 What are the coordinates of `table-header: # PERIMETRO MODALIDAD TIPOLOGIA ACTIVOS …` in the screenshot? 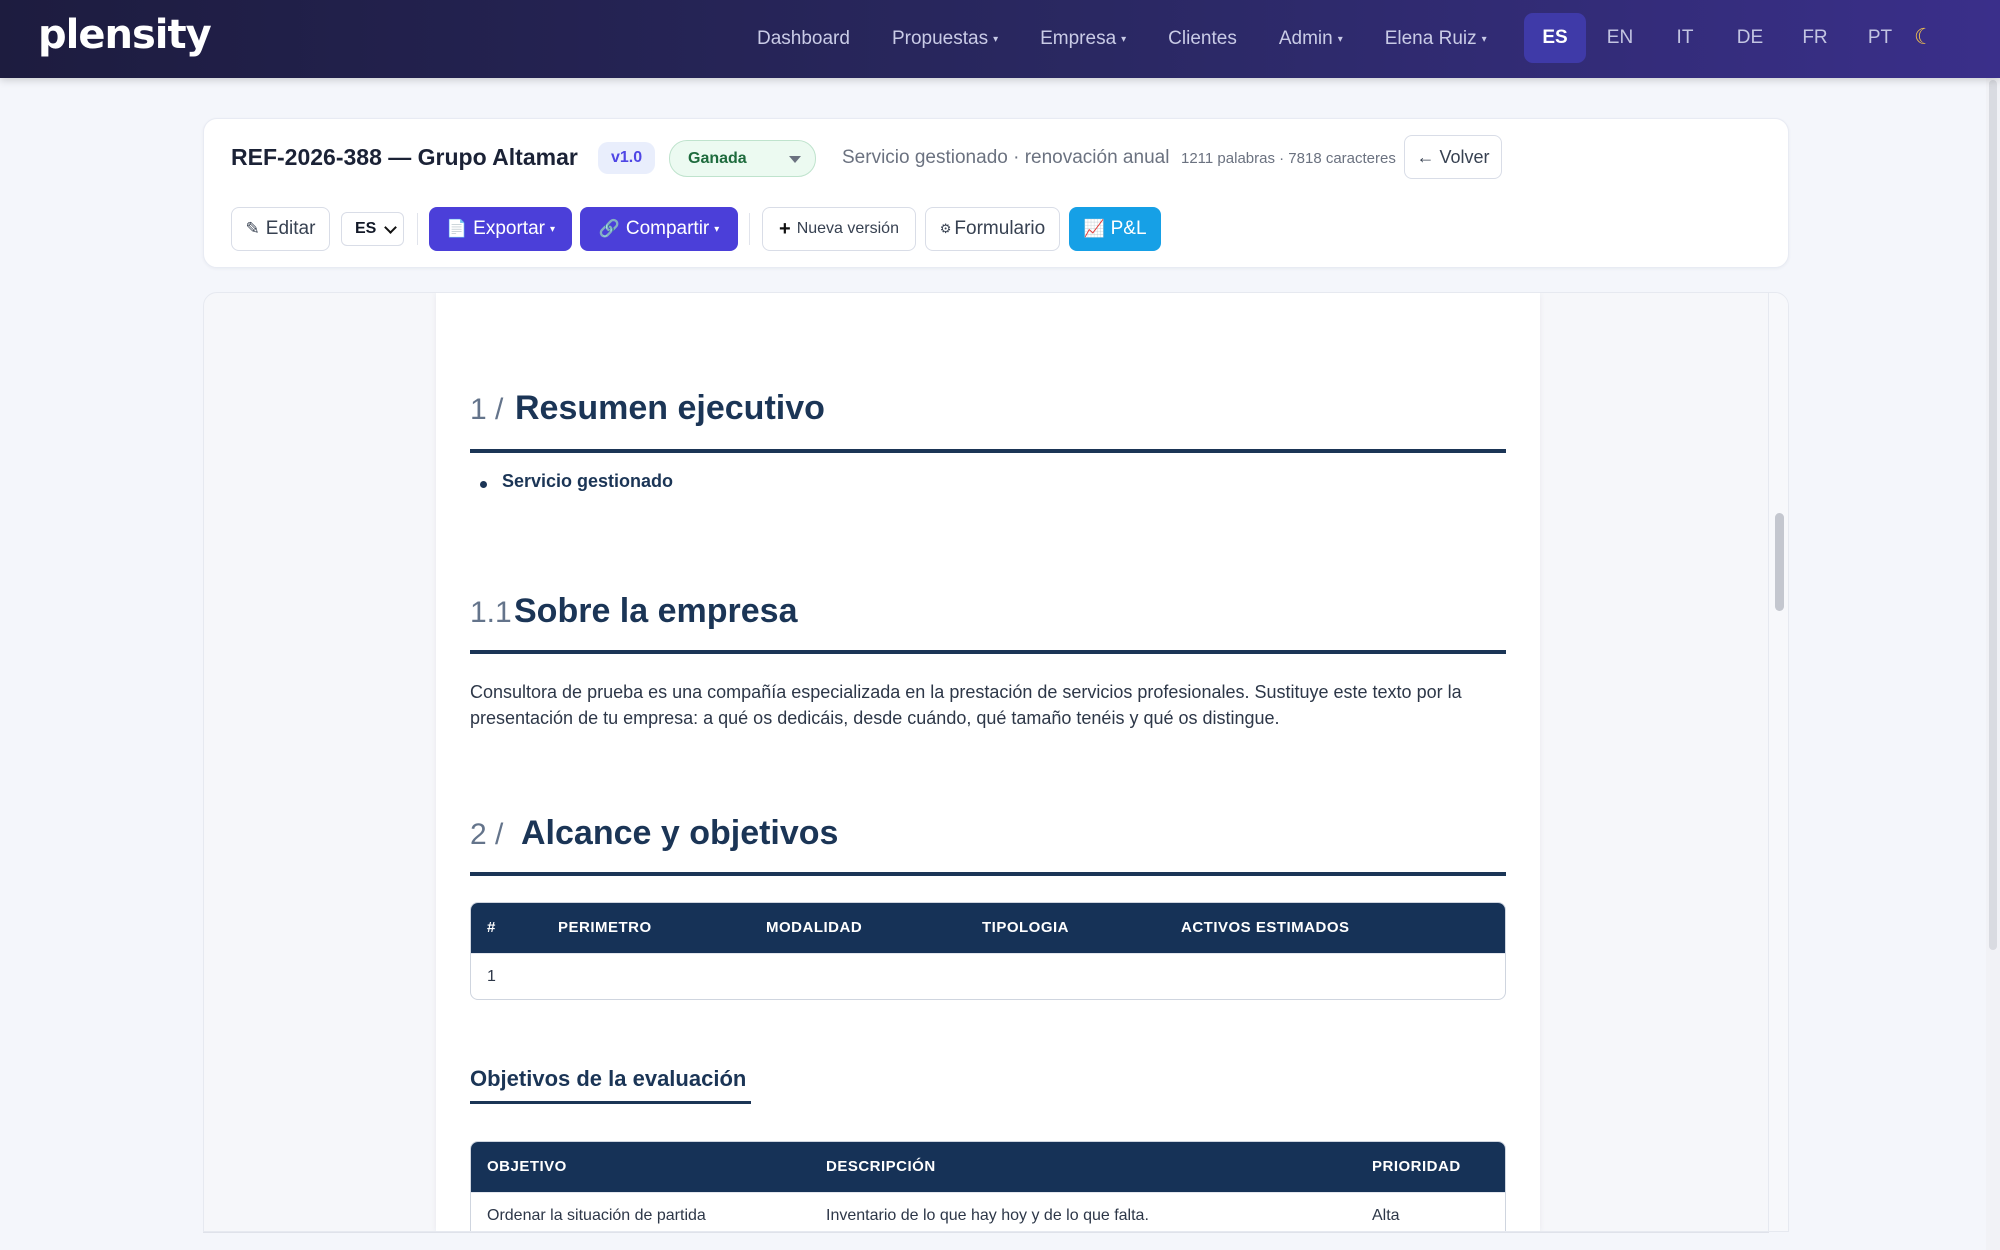 It's located at (988, 928).